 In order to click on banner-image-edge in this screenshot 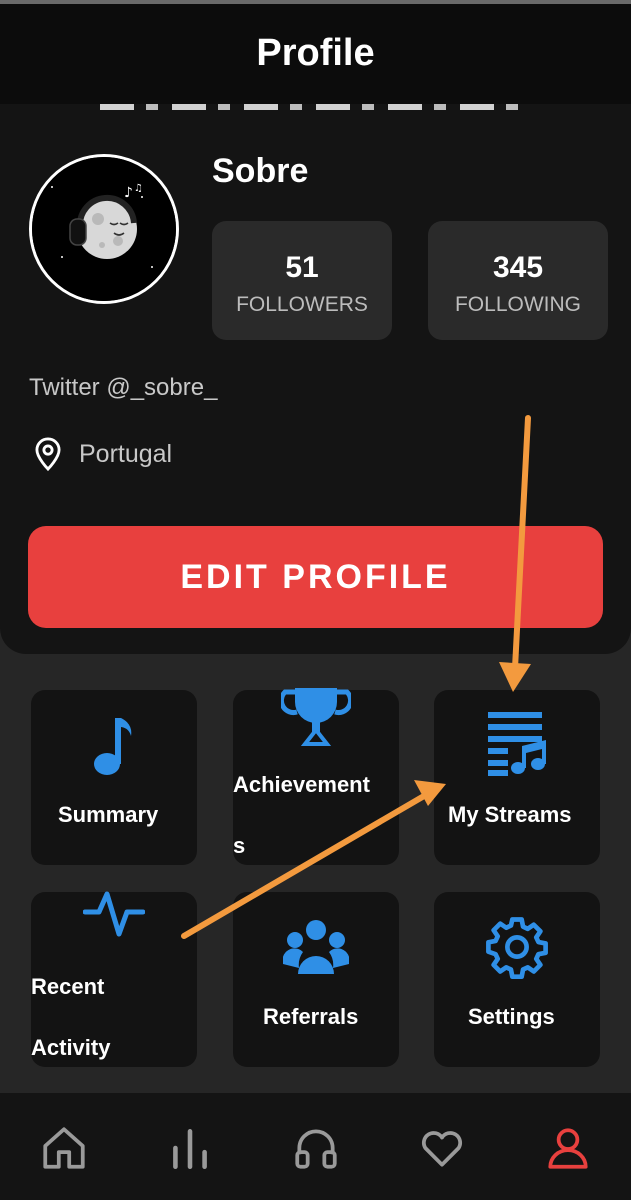, I will do `click(315, 107)`.